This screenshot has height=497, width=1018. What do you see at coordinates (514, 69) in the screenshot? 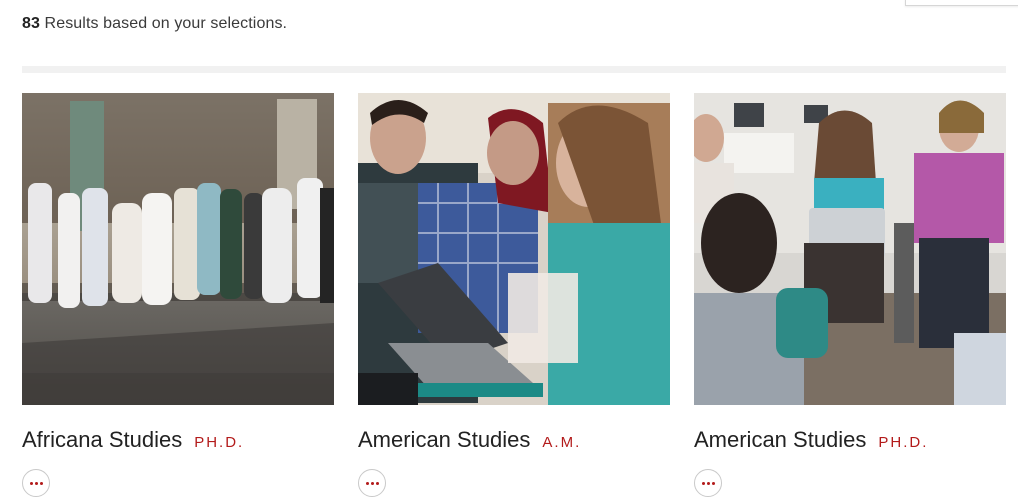
I see `divider` at bounding box center [514, 69].